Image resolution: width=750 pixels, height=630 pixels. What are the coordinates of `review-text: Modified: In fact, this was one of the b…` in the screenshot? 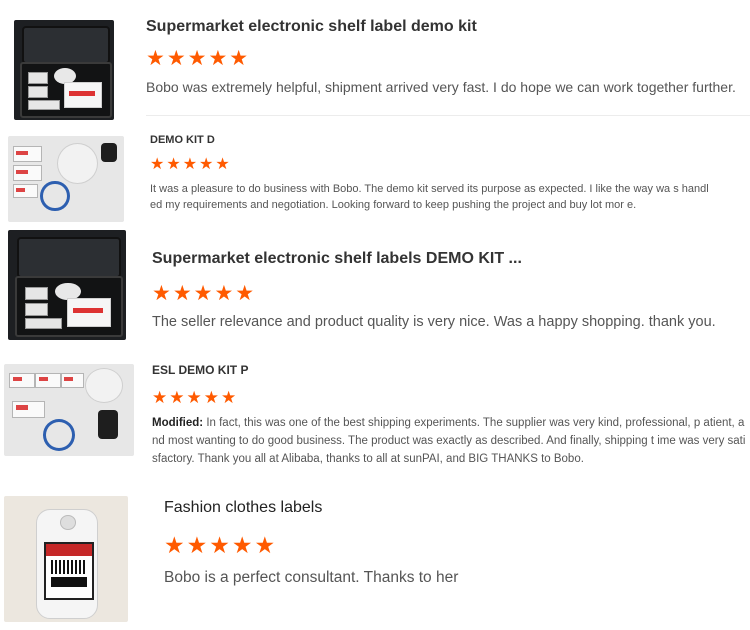 It's located at (449, 441).